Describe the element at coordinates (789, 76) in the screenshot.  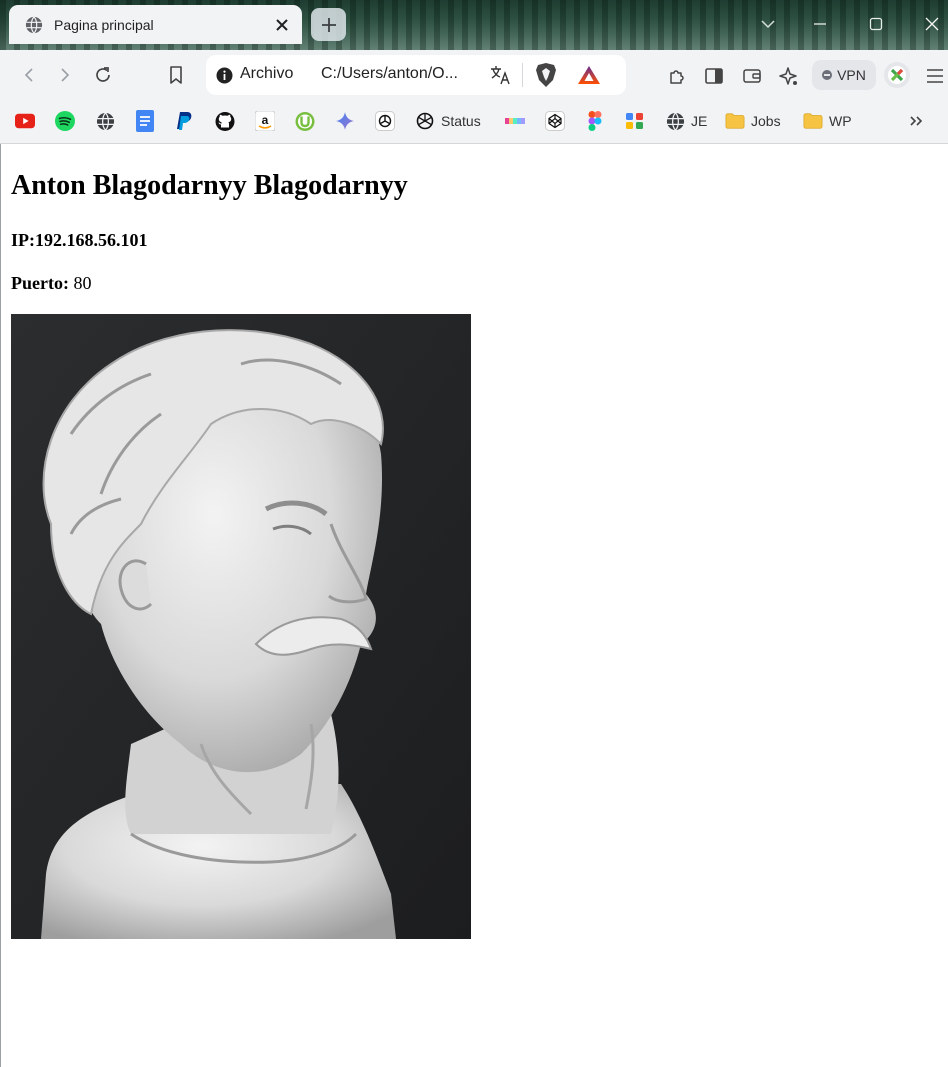
I see `leo-ai-icon` at that location.